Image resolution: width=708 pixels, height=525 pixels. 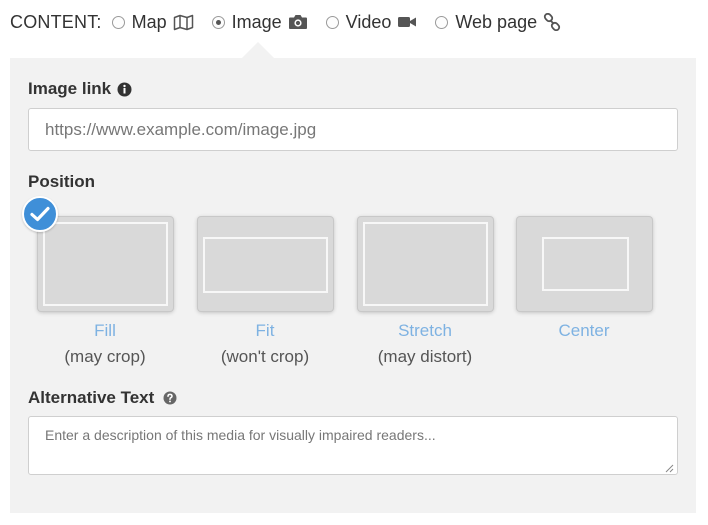 I want to click on content-label: CONTENT:, so click(x=56, y=21).